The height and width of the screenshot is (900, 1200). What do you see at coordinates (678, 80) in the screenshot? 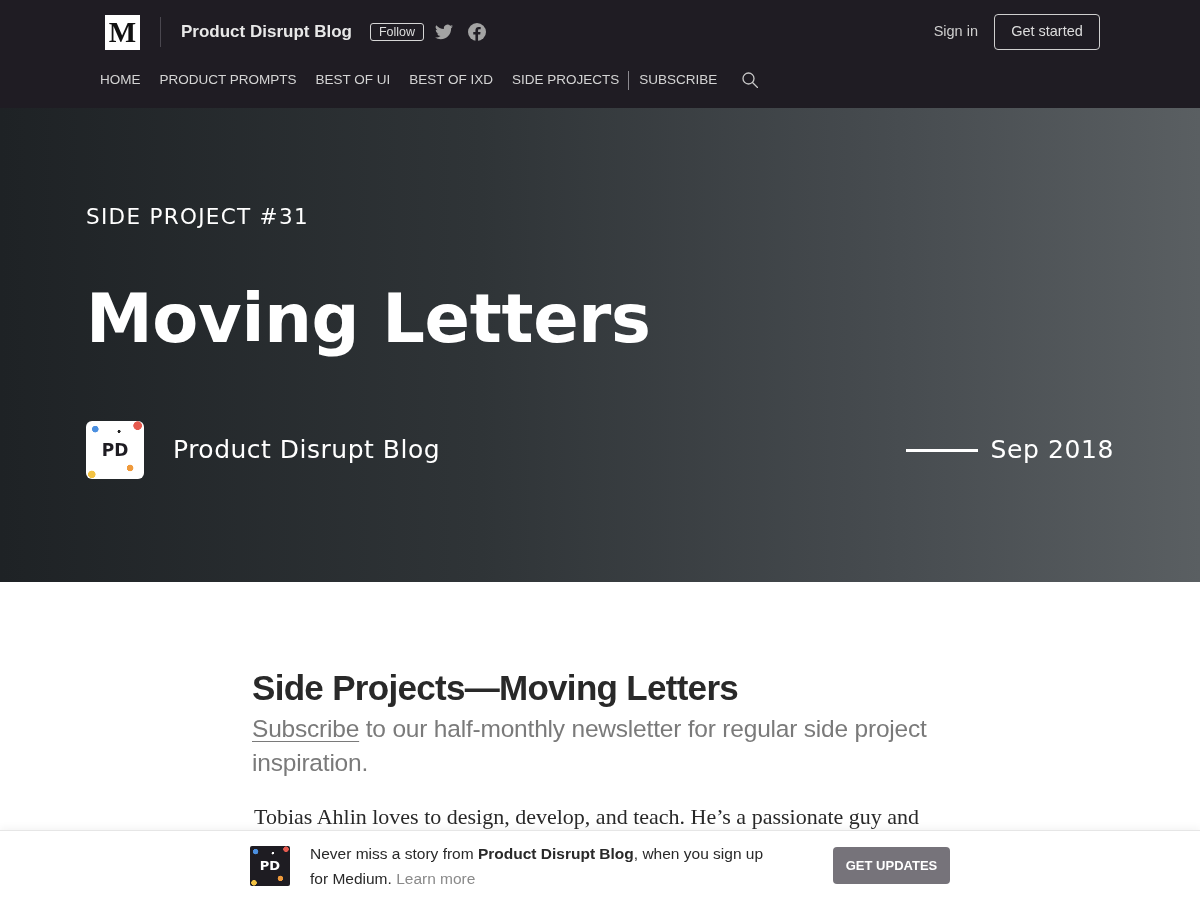
I see `nav-link: SUBSCRIBE` at bounding box center [678, 80].